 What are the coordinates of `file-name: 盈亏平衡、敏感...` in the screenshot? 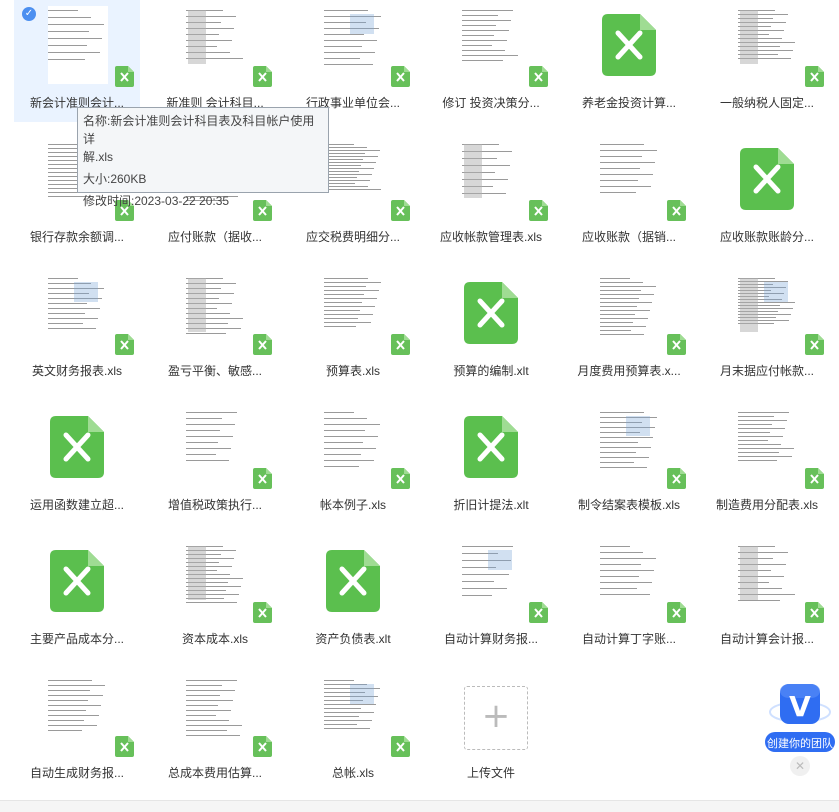 It's located at (214, 371).